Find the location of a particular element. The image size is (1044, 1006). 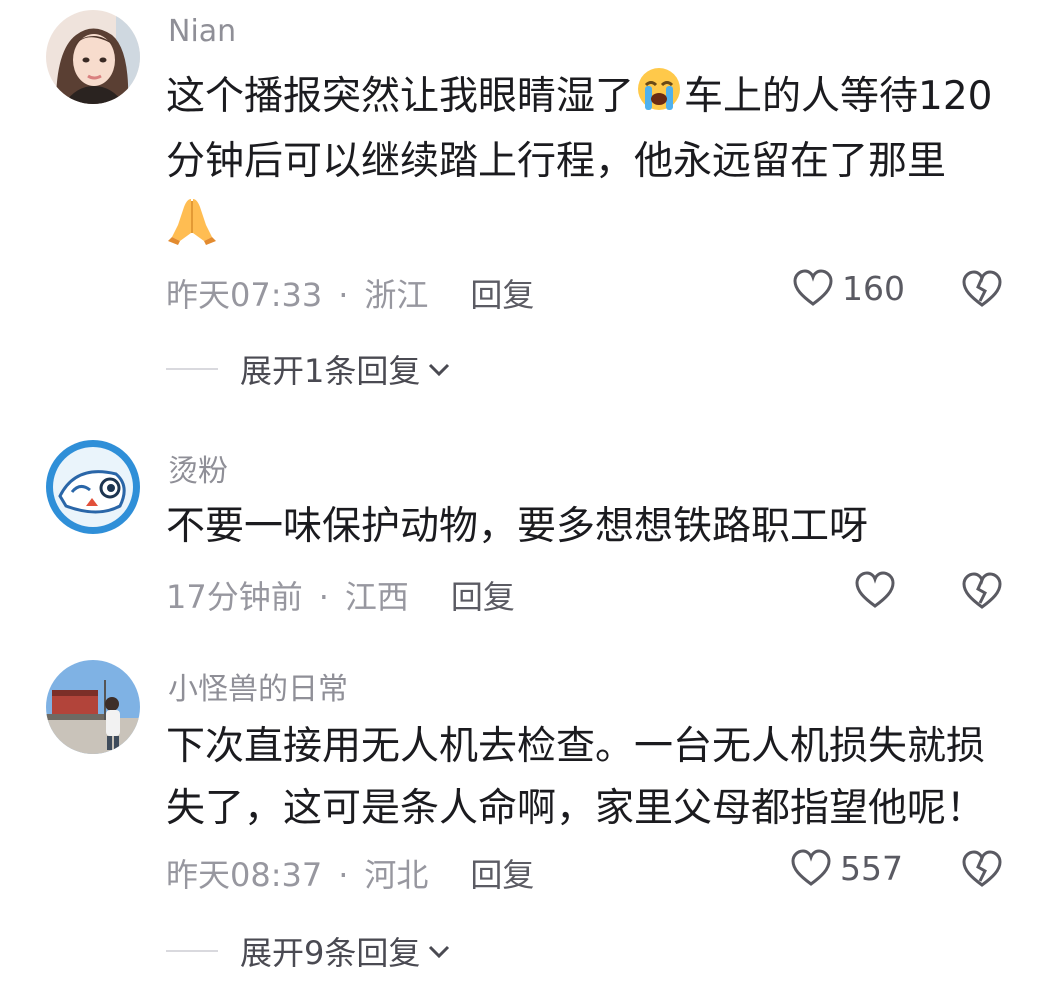

comment-text-line: 下次直接用无人机去检查。一台无人机损失就损 is located at coordinates (576, 746).